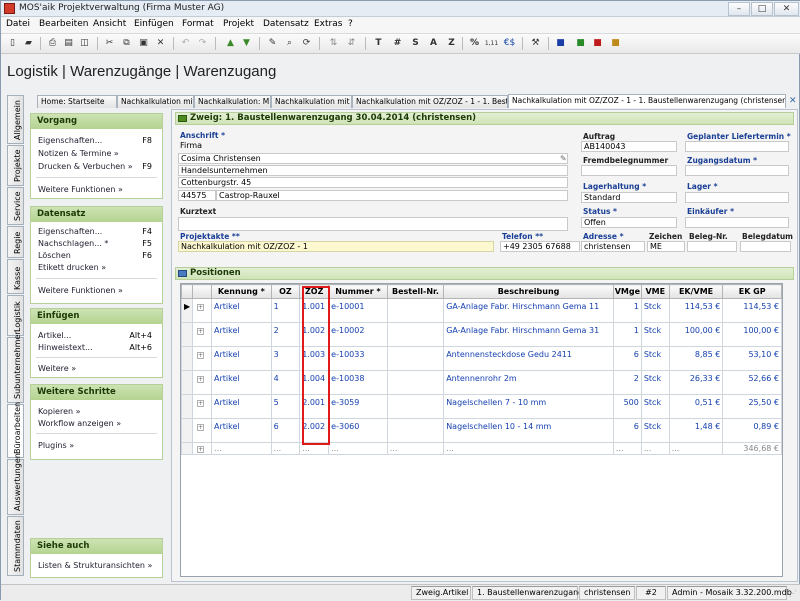  What do you see at coordinates (528, 382) in the screenshot?
I see `cell-beschreibung: Antennenrohr 2m` at bounding box center [528, 382].